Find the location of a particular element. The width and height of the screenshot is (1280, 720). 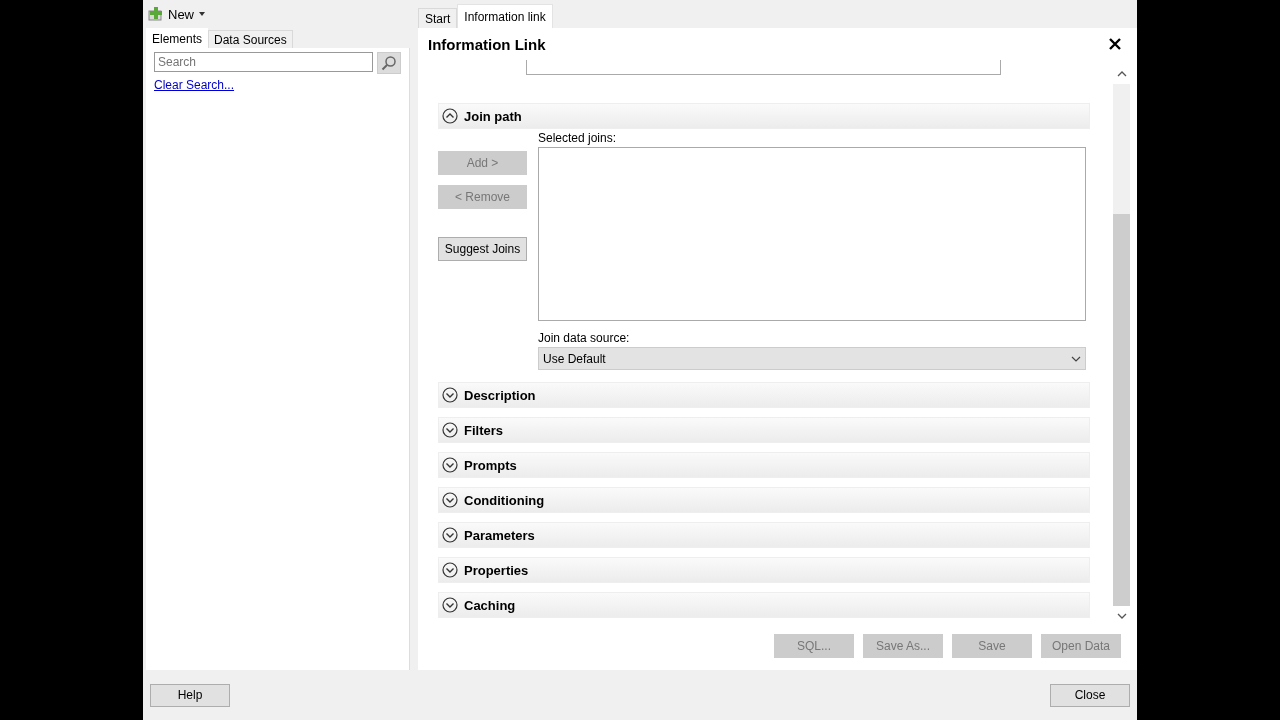

scroll-up-icon is located at coordinates (1121, 74).